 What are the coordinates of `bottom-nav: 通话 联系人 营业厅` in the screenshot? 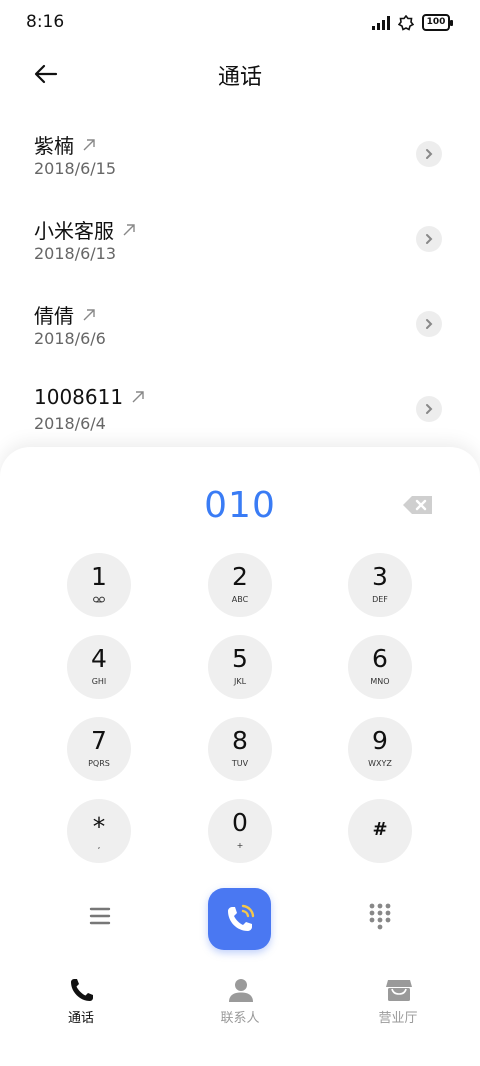 It's located at (240, 1005).